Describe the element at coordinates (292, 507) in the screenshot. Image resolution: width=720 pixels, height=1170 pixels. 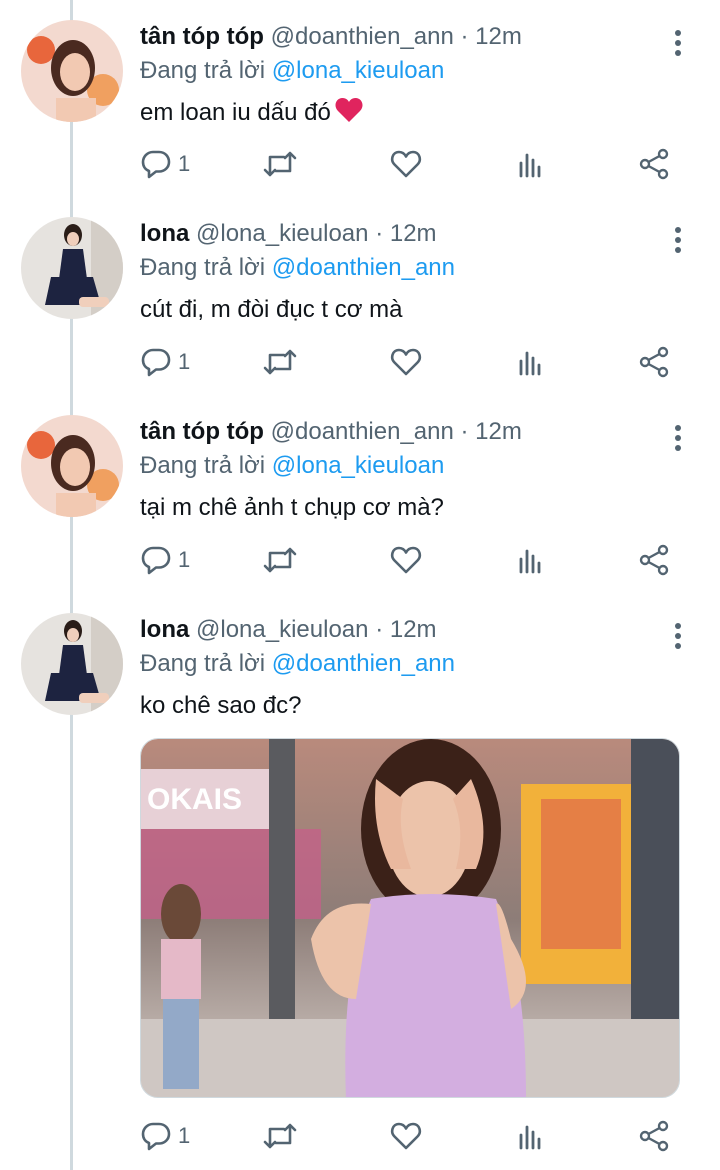
I see `tweet-text: tại m chê ảnh t chụp cơ mà?` at that location.